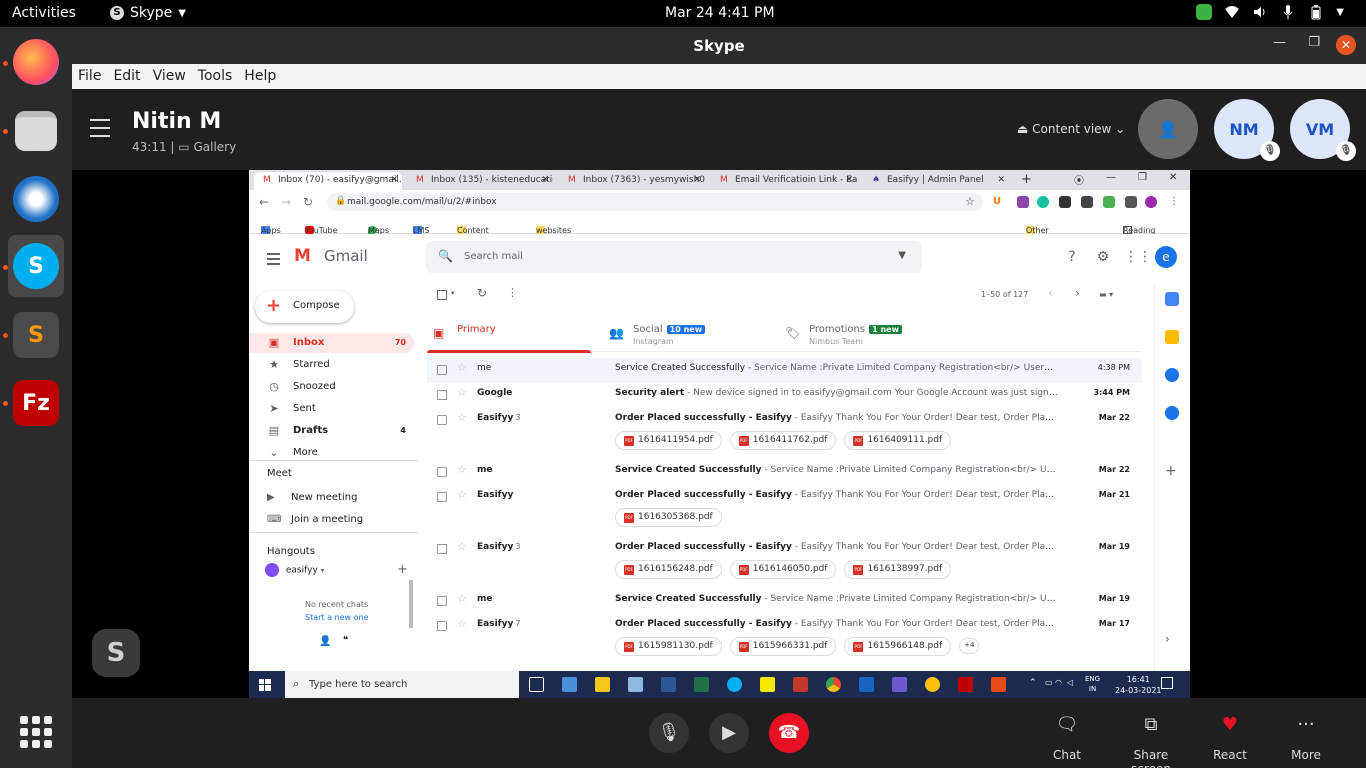 The height and width of the screenshot is (768, 1366). I want to click on language-indicator: ENG IN, so click(1092, 684).